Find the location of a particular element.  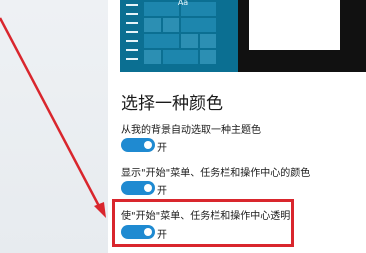

show-color-toggle is located at coordinates (138, 188).